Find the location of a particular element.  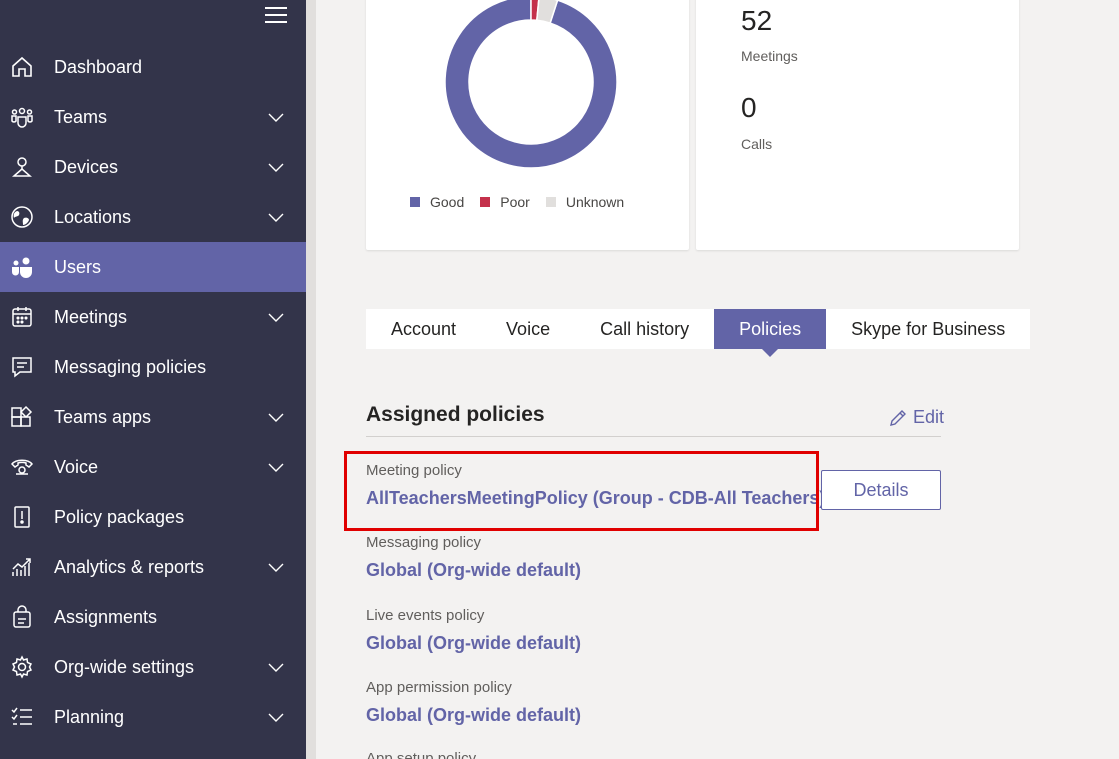

tab-voice: Voice is located at coordinates (528, 329).